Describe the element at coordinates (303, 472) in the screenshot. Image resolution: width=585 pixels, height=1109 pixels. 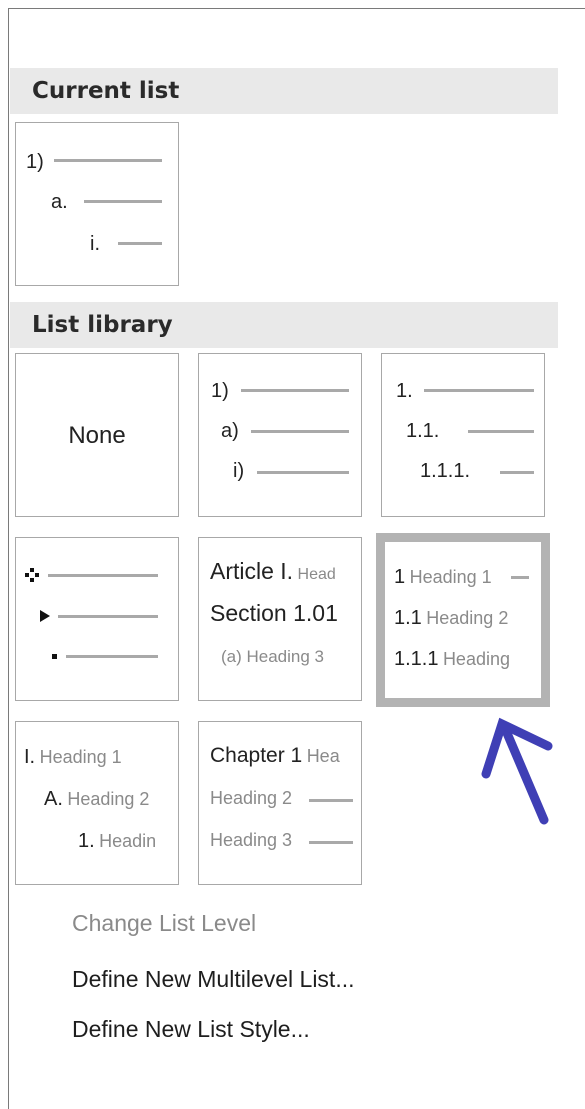
I see `paren-level3-line` at that location.